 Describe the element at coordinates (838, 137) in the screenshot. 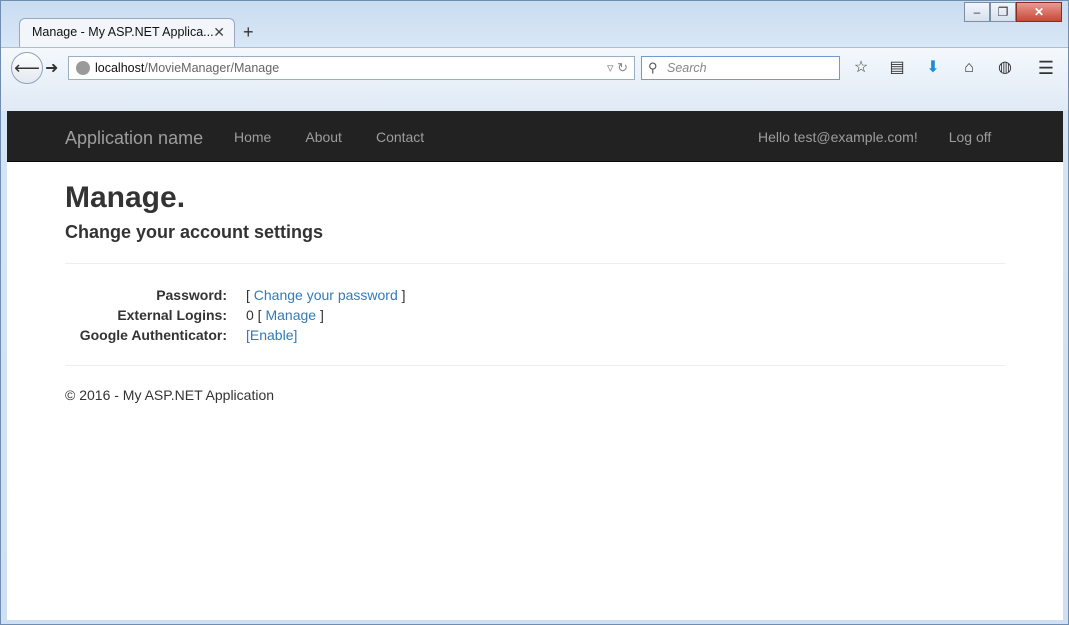

I see `user-greeting-link: Hello test@example.com!` at that location.